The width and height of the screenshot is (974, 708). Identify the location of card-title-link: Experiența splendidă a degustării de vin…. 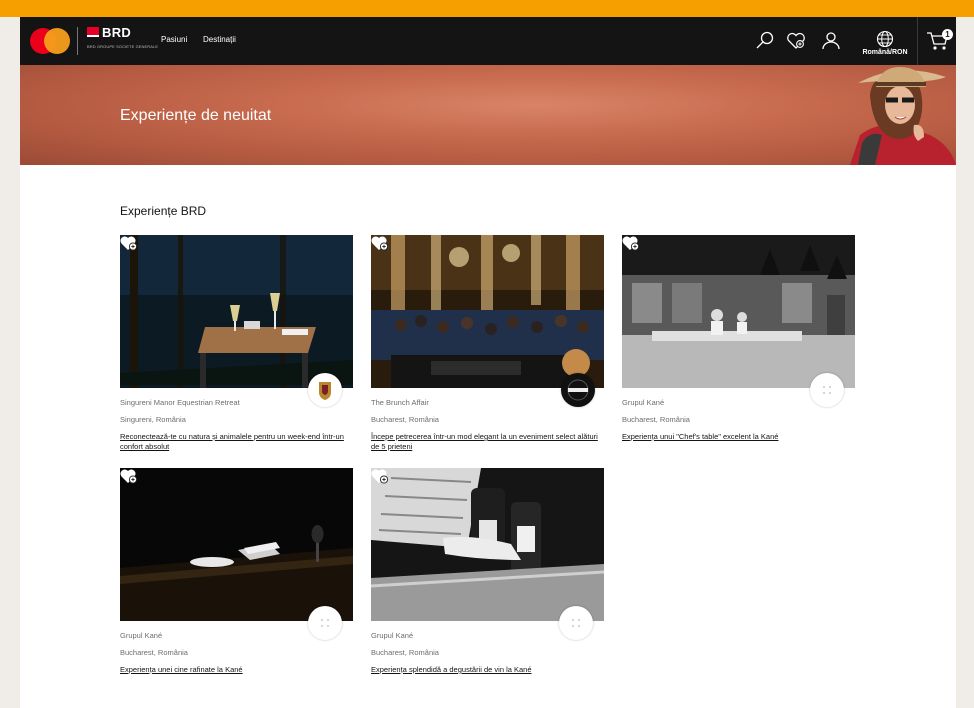
(487, 670).